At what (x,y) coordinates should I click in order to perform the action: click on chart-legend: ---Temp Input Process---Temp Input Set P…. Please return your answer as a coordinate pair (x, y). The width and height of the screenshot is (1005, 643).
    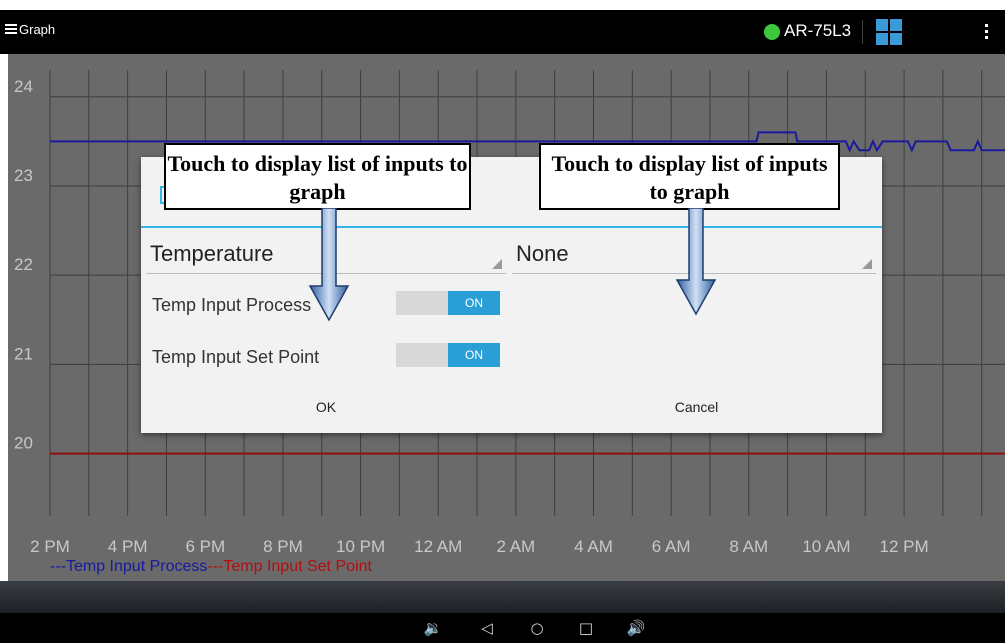
    Looking at the image, I should click on (211, 567).